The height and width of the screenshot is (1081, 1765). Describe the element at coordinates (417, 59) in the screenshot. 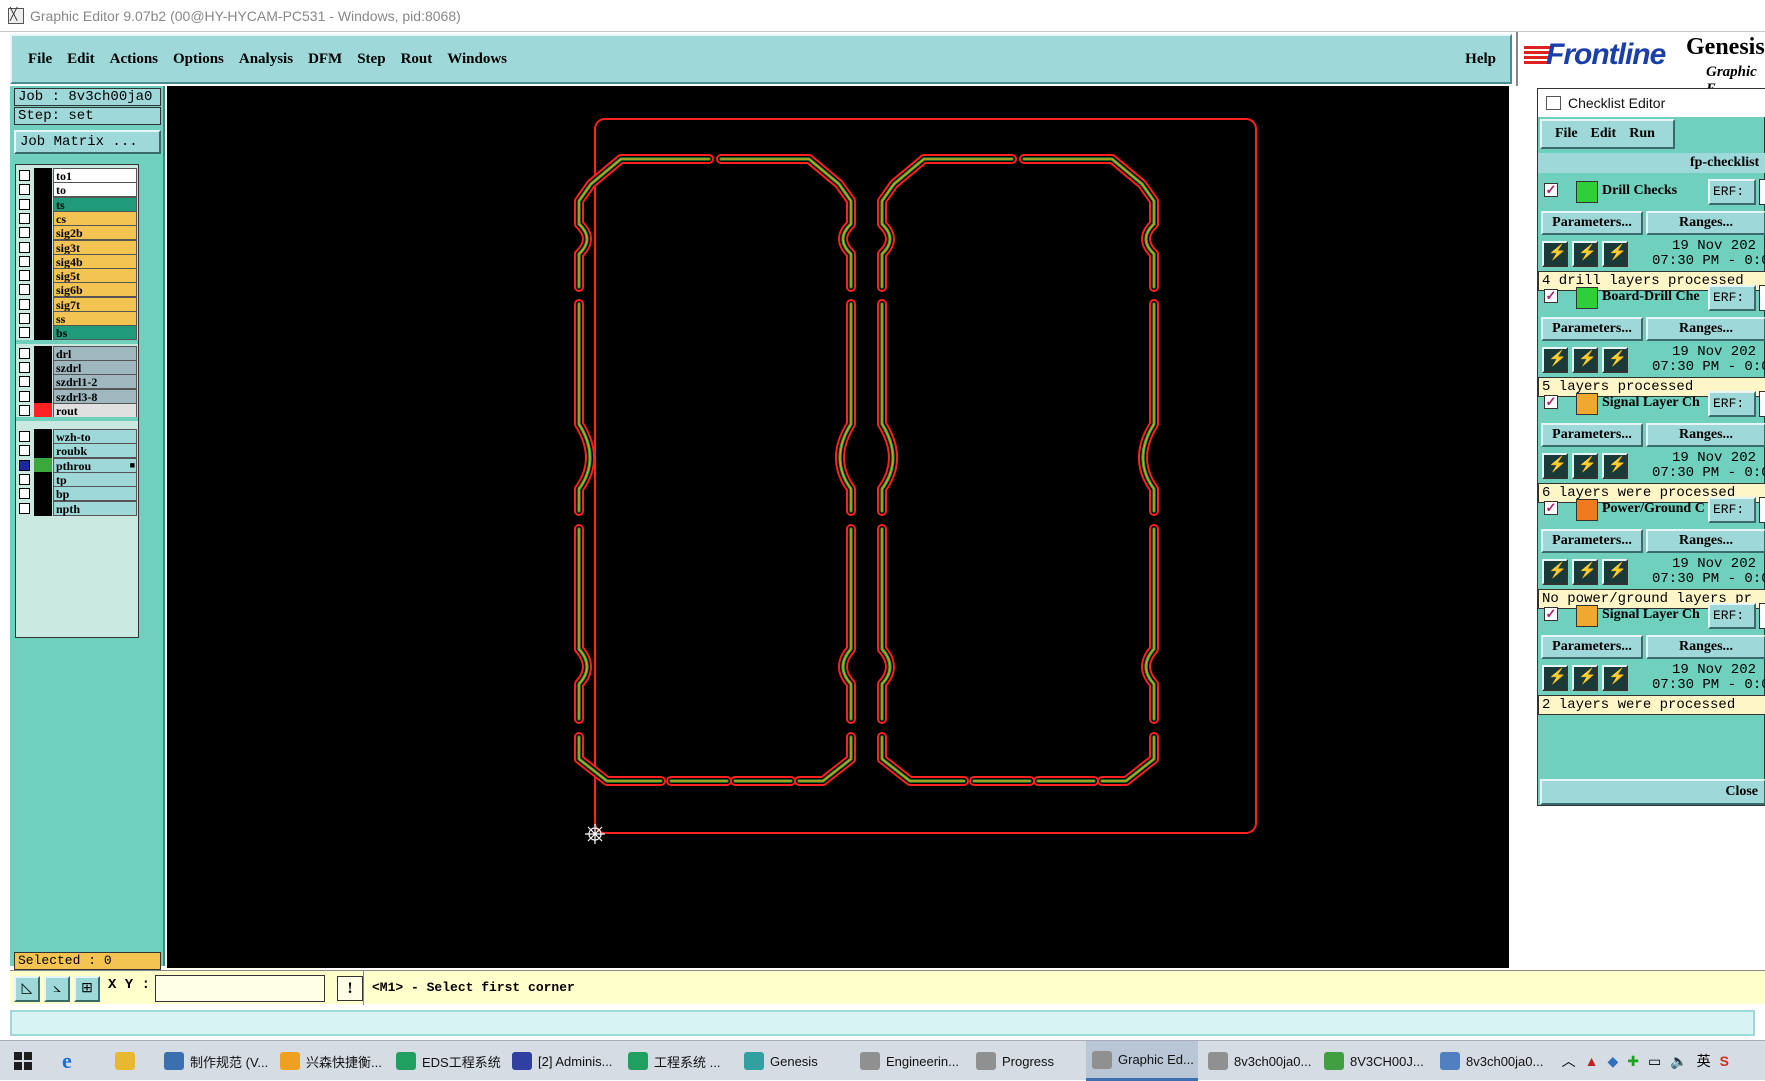

I see `menu-rout: Rout` at that location.